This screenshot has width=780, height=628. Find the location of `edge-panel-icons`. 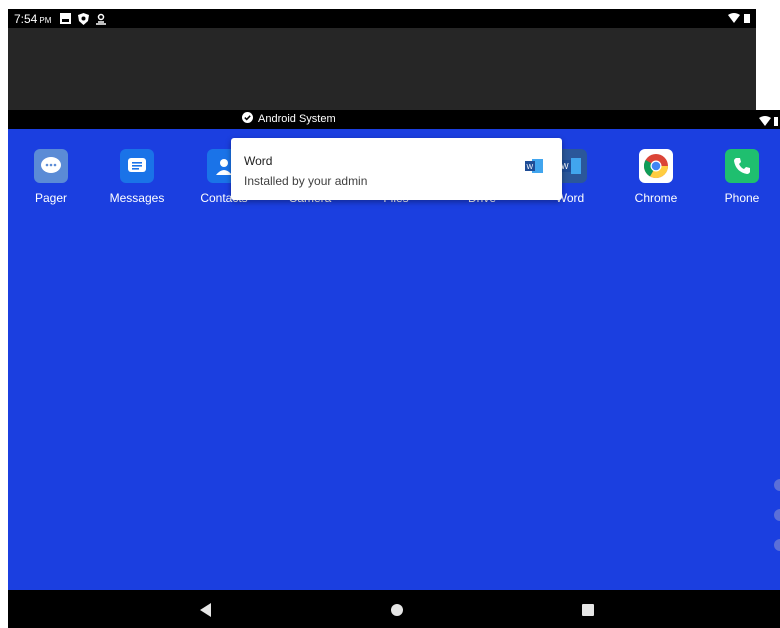

edge-panel-icons is located at coordinates (777, 524).